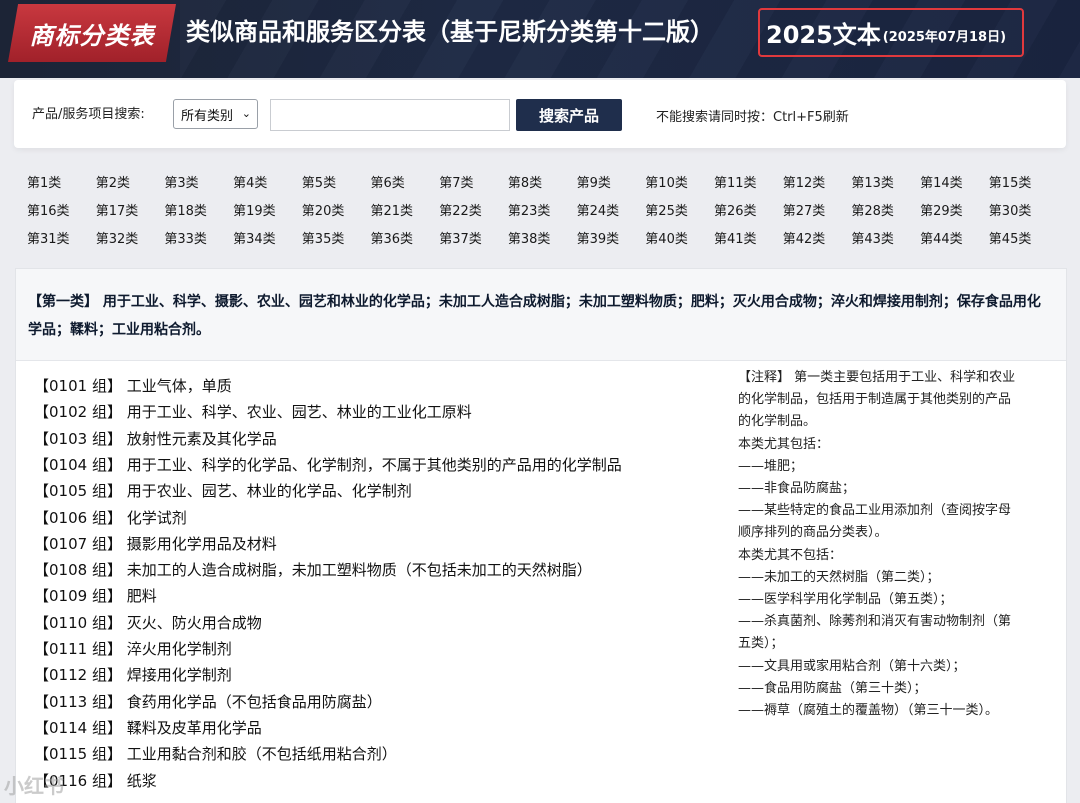 This screenshot has height=803, width=1080. I want to click on class-link: 第31类, so click(48, 237).